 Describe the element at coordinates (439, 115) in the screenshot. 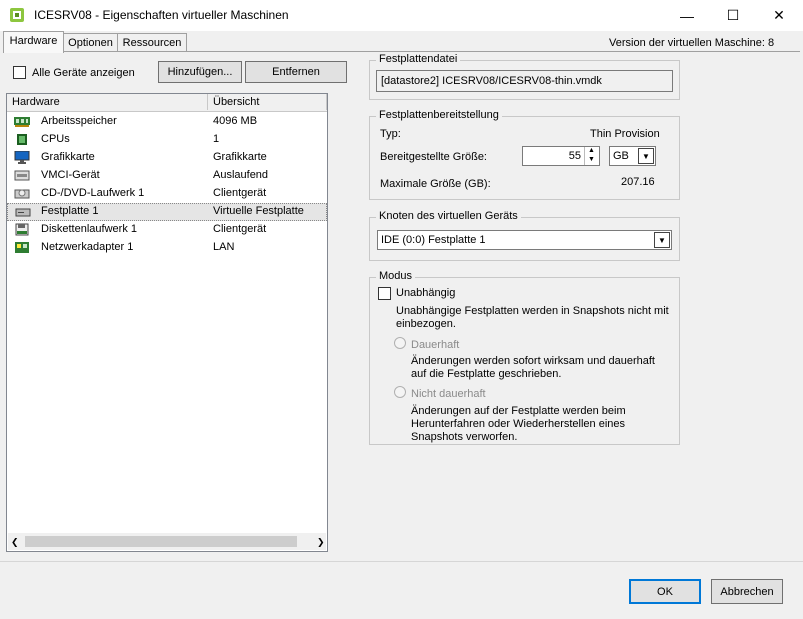

I see `disk-provisioning-group-title: Festplattenbereitstellung` at that location.